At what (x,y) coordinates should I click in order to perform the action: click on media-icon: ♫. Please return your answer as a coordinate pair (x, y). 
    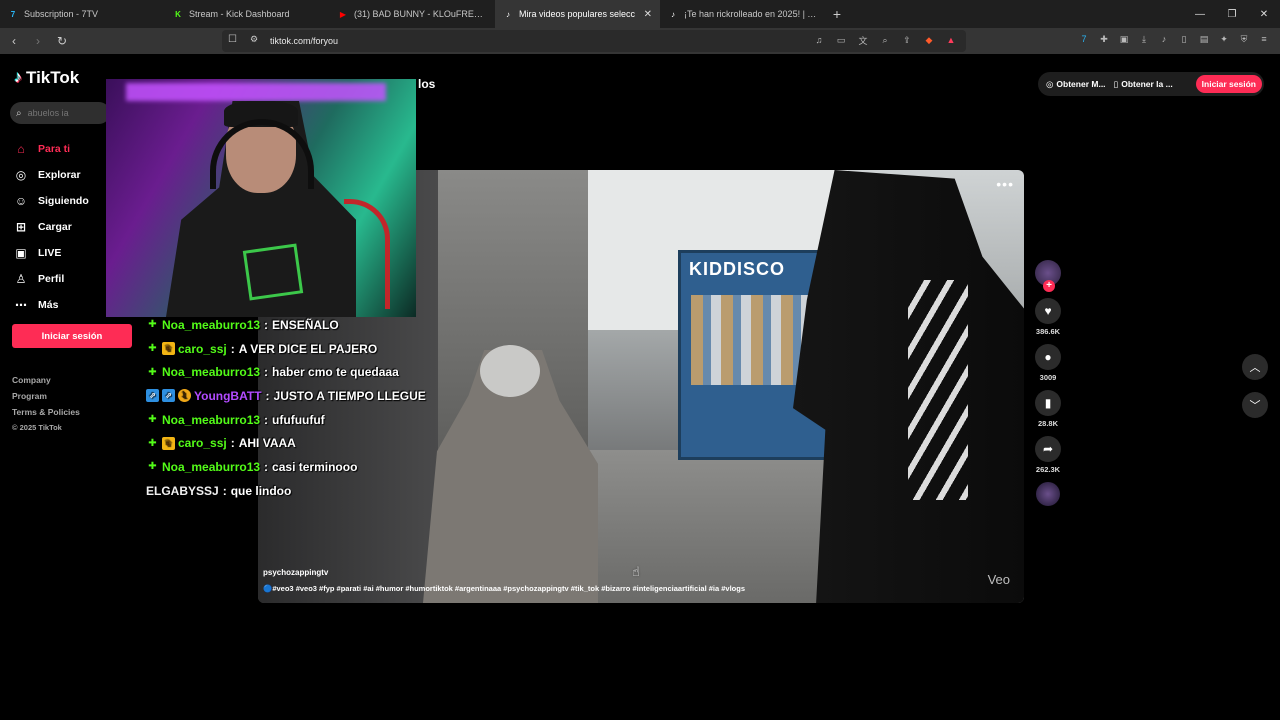
    Looking at the image, I should click on (819, 40).